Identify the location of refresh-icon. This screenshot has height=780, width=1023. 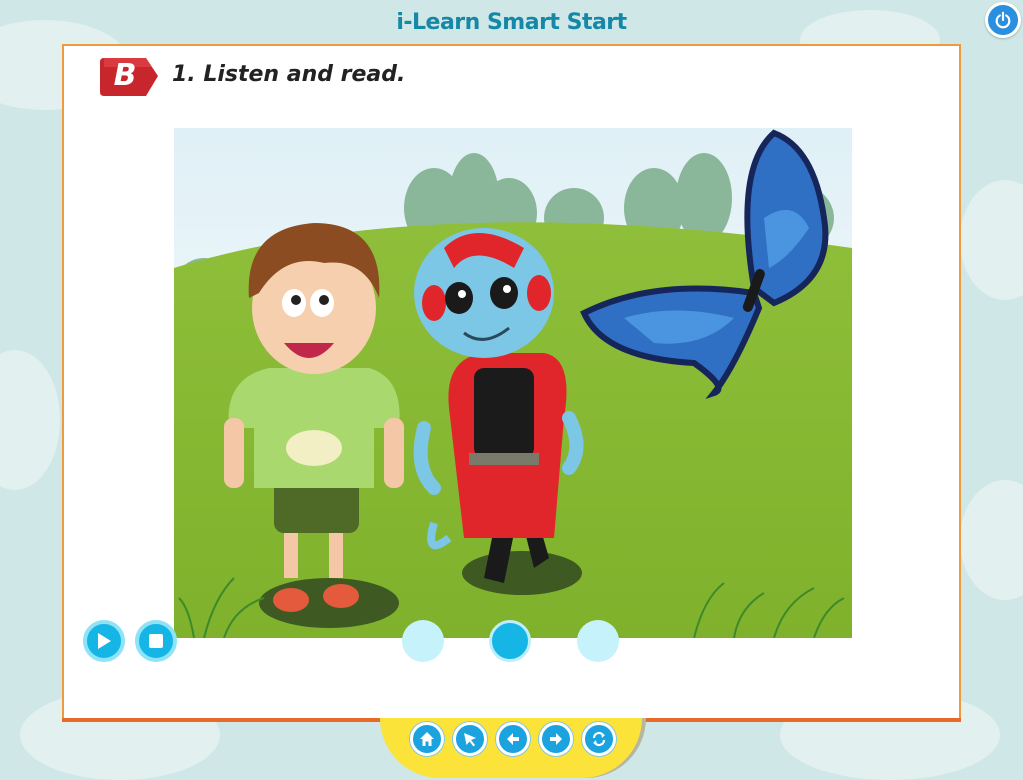
(599, 739).